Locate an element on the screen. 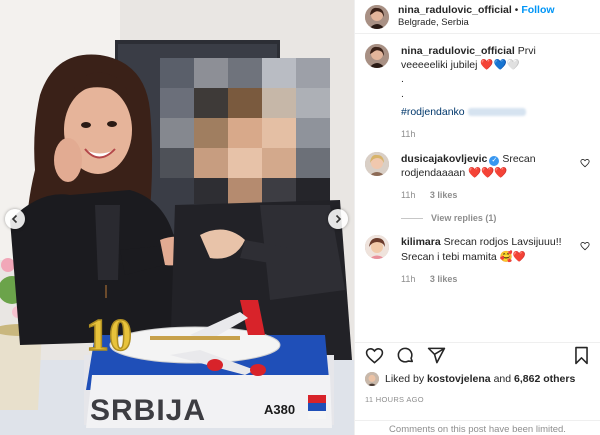 The width and height of the screenshot is (600, 435). plane-label-text: A380 is located at coordinates (279, 409).